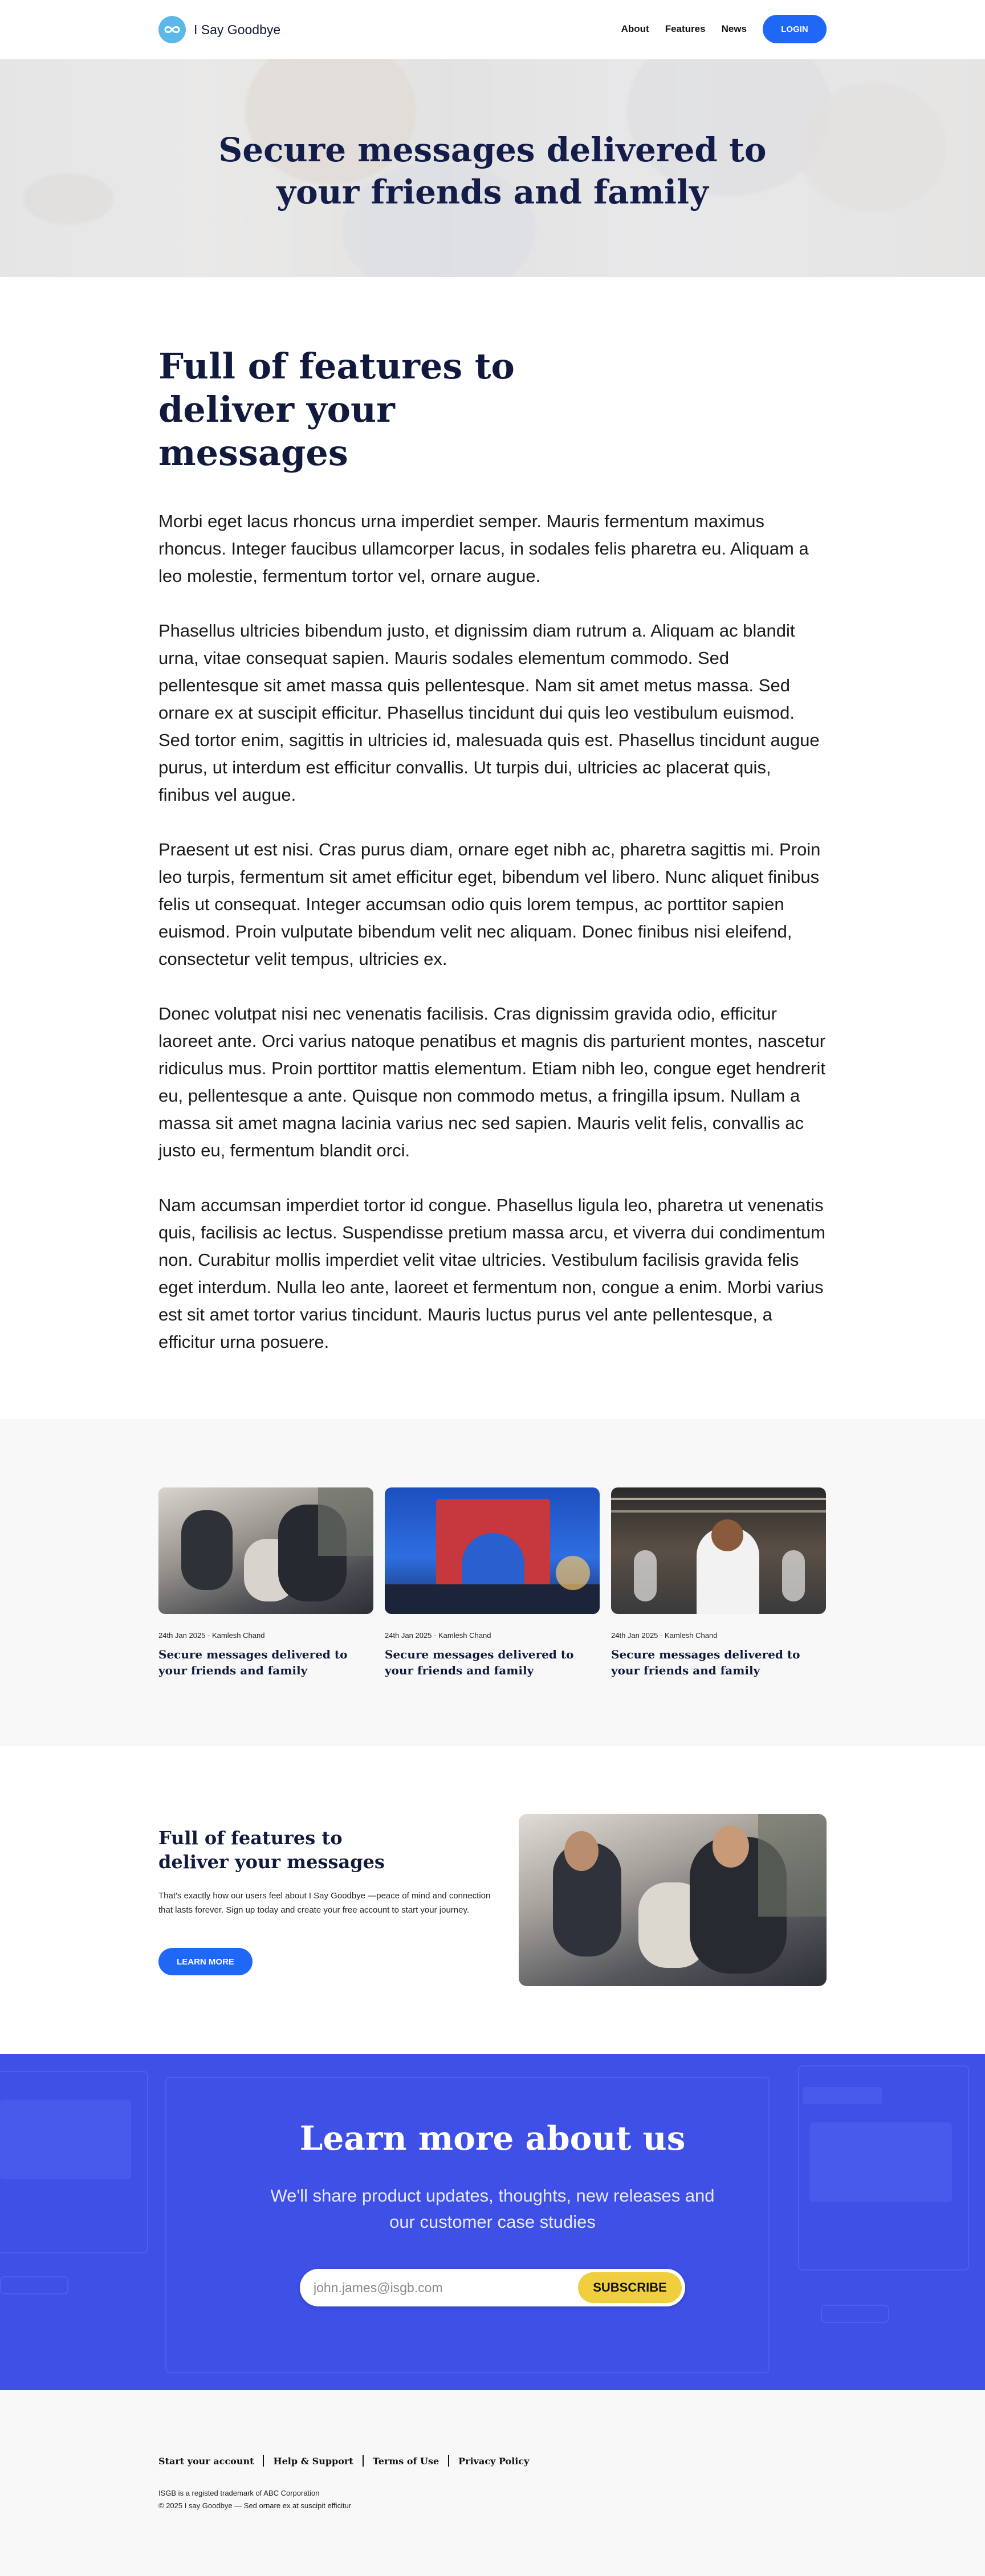  Describe the element at coordinates (734, 29) in the screenshot. I see `nav-news: News` at that location.